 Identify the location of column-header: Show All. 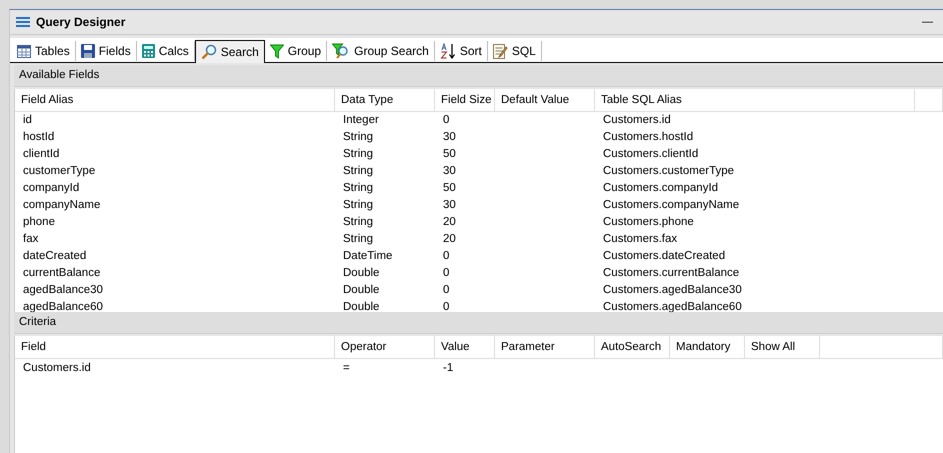
(782, 347).